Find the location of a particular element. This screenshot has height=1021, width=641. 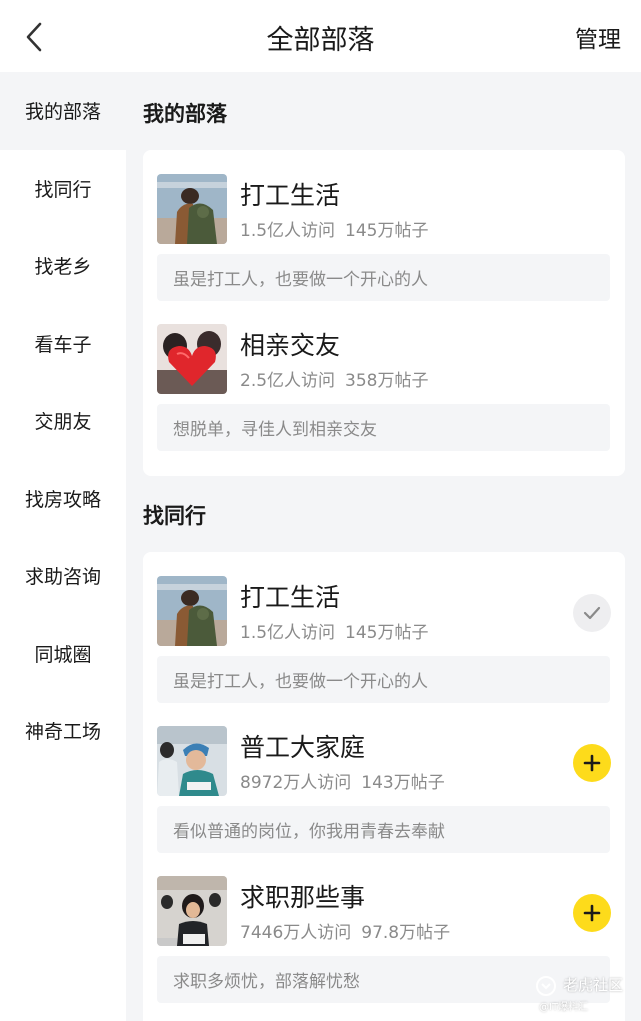

sidebar-item-cars: 看车子 is located at coordinates (63, 344).